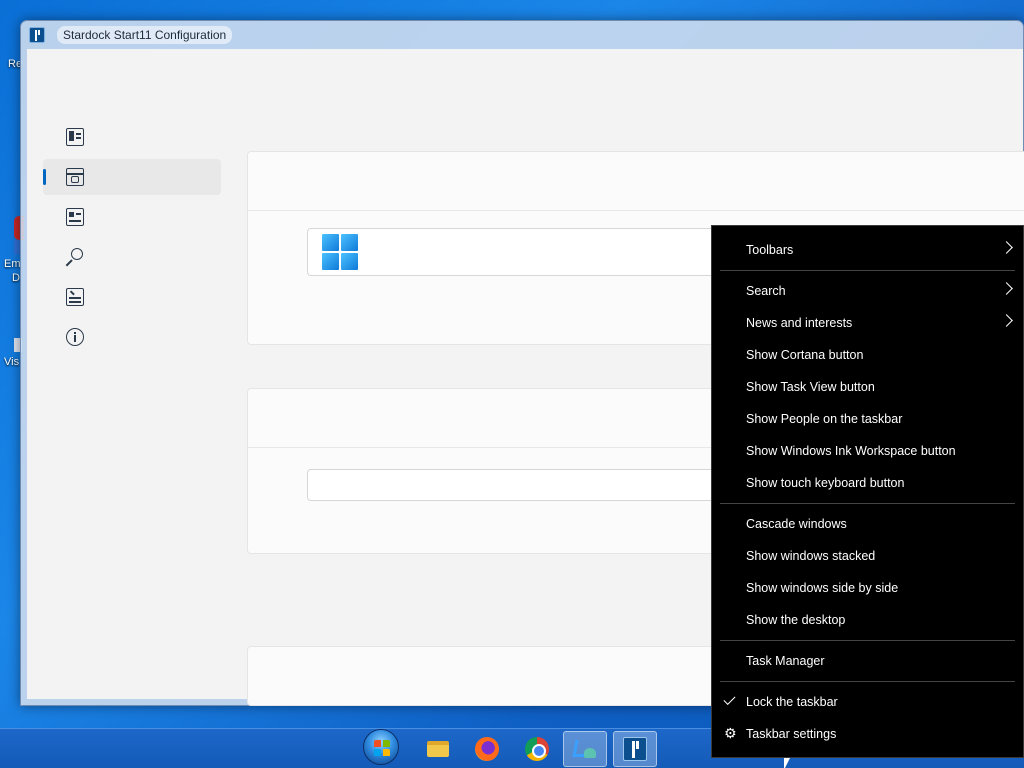 The width and height of the screenshot is (1024, 768). Describe the element at coordinates (522, 35) in the screenshot. I see `window-titlebar: Stardock Start11 Configuration` at that location.